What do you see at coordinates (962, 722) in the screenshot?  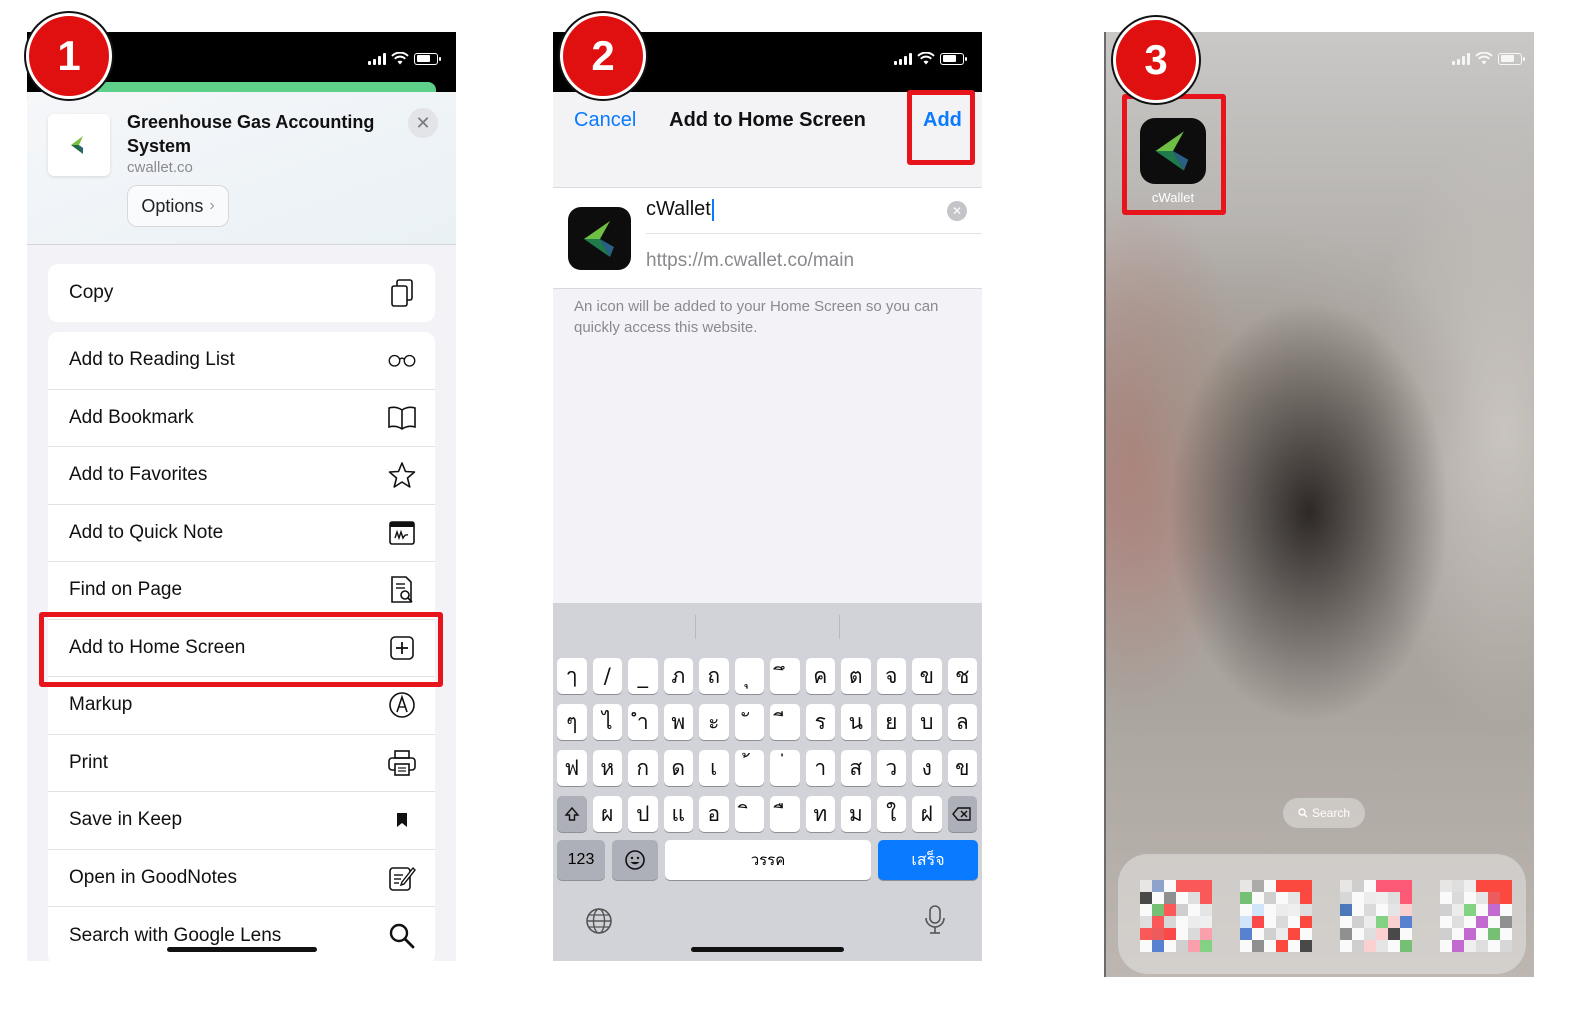 I see `key: ล` at bounding box center [962, 722].